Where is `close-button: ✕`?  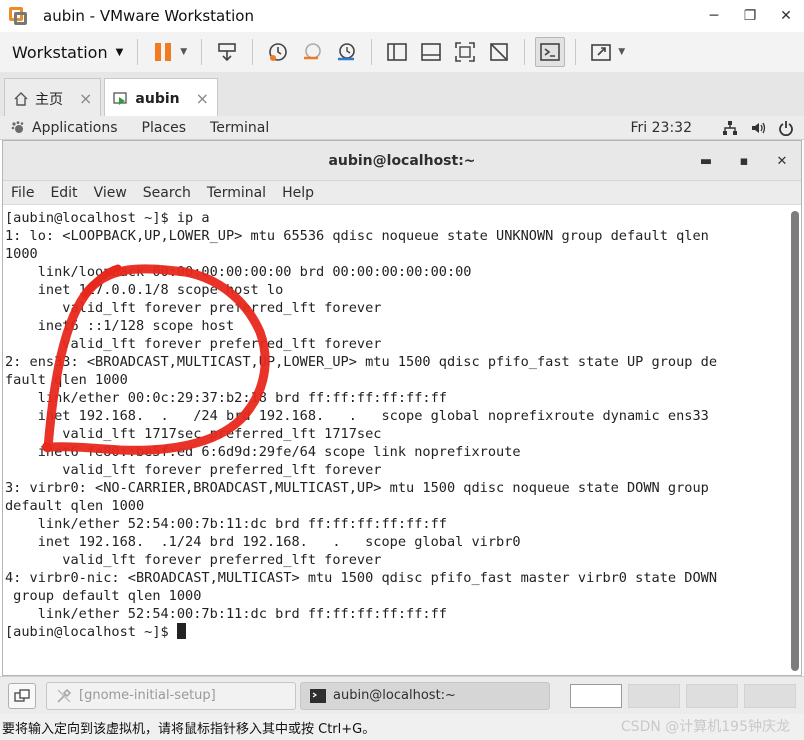
close-button: ✕ is located at coordinates (786, 16).